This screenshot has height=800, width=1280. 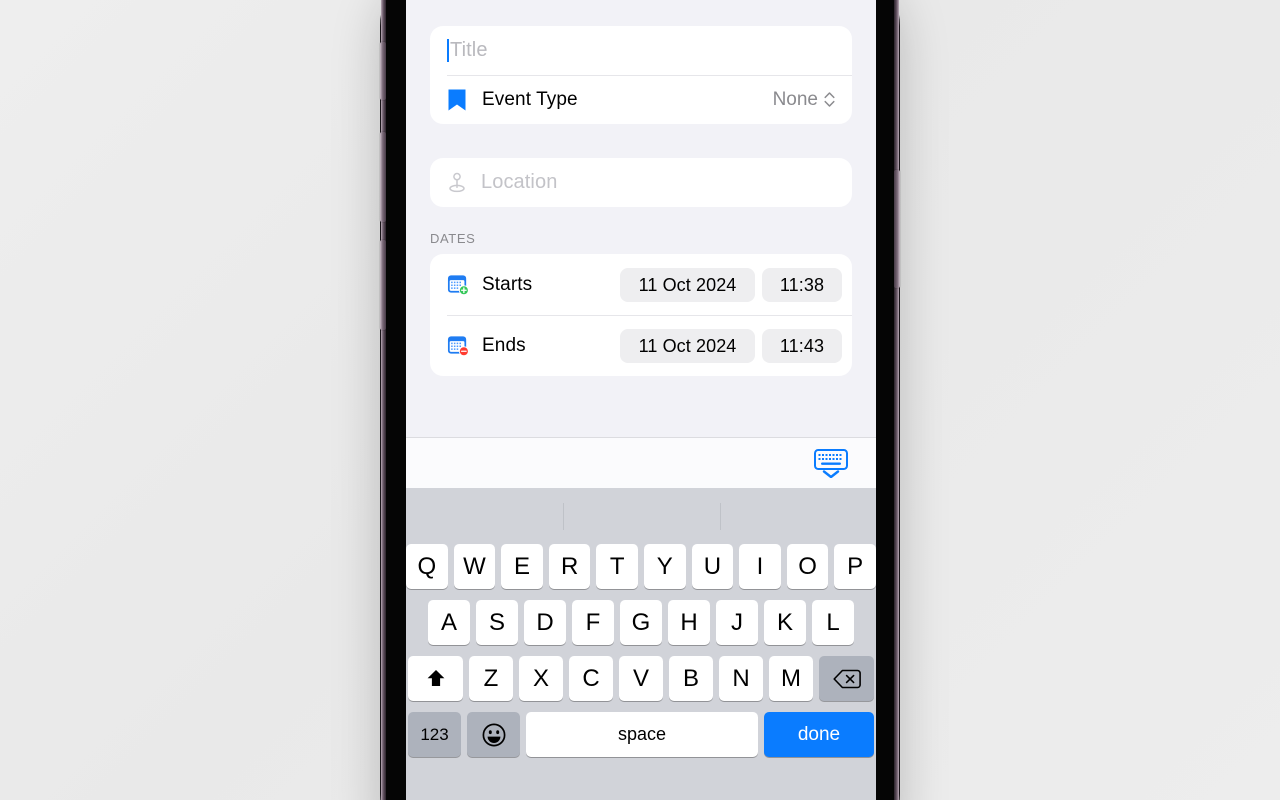 I want to click on power-button, so click(x=897, y=229).